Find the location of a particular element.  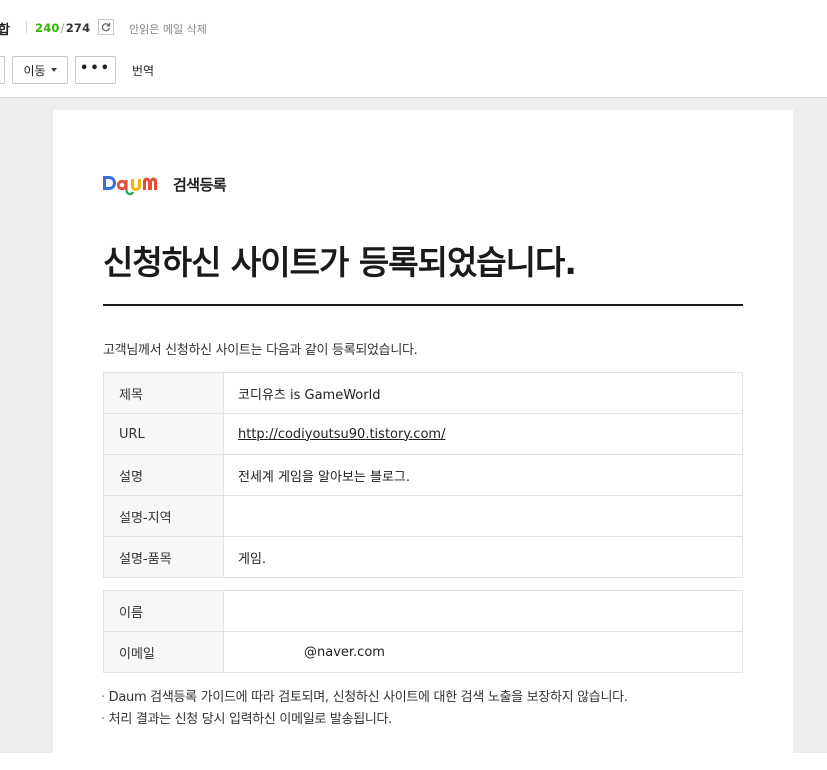

daum-logo-mark is located at coordinates (130, 186).